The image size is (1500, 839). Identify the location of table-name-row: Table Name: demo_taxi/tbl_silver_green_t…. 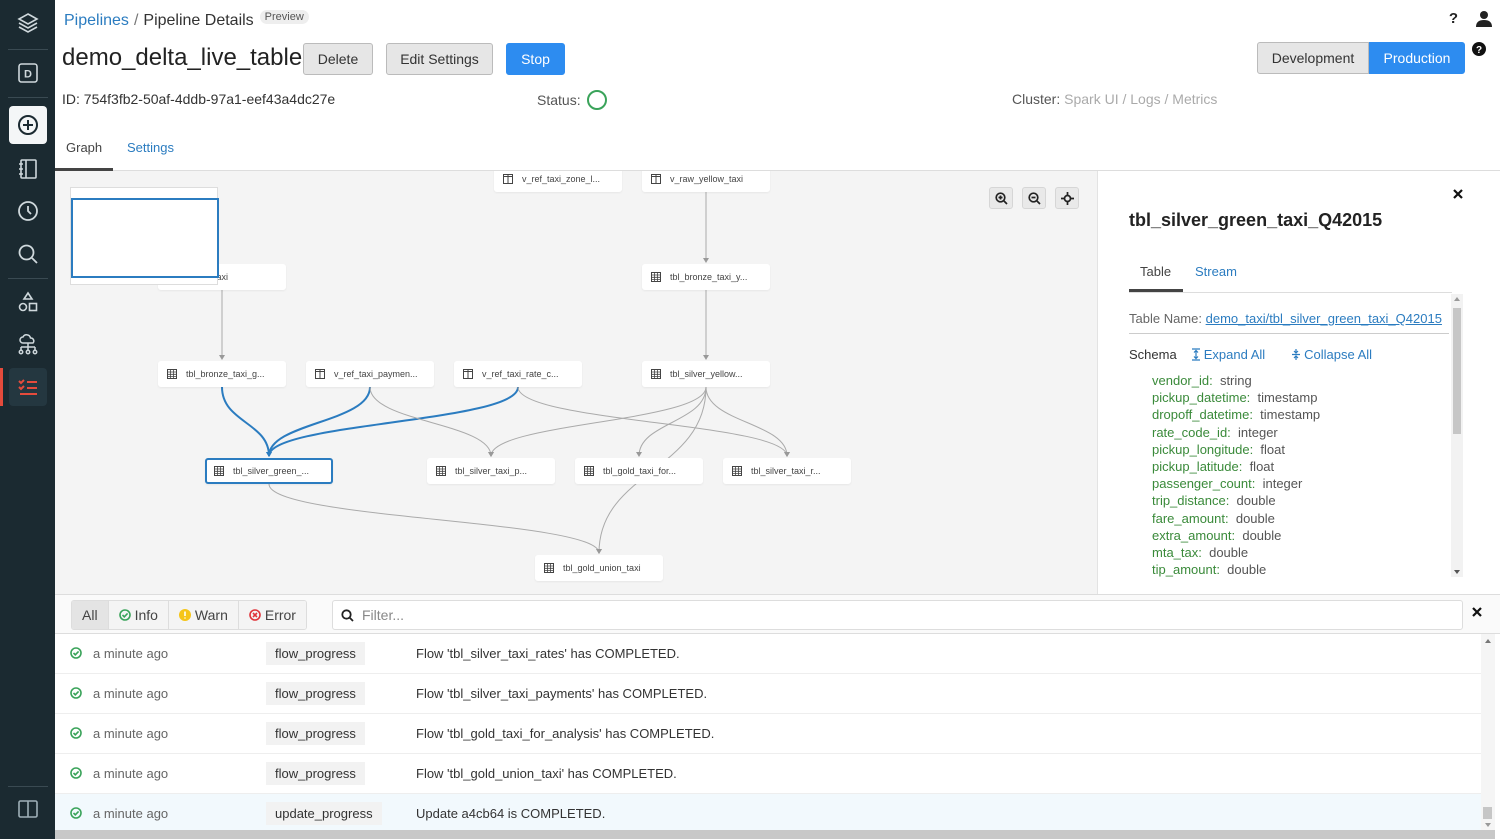
(1285, 318).